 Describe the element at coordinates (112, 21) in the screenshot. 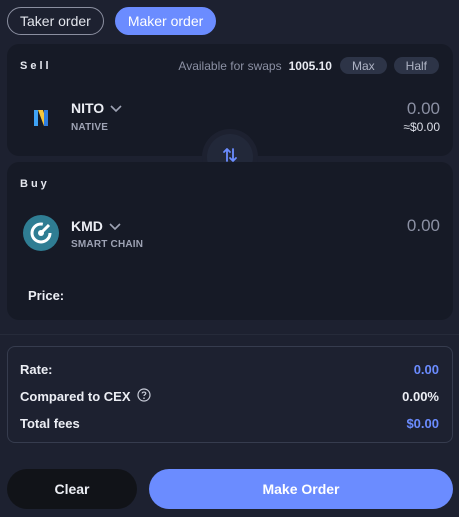

I see `order-type-tabs: Taker order Maker order` at that location.